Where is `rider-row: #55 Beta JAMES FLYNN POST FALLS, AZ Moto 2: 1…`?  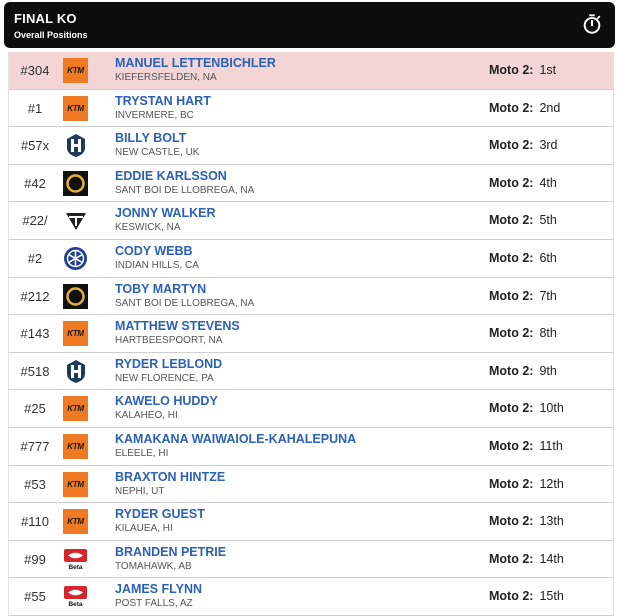
rider-row: #55 Beta JAMES FLYNN POST FALLS, AZ Moto 2: 1… is located at coordinates (311, 597).